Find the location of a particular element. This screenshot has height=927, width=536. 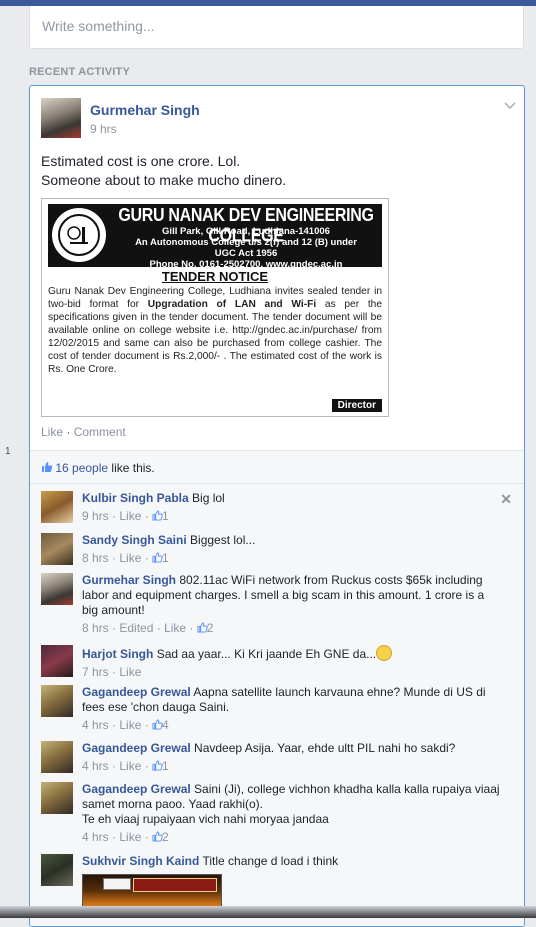

bottom-edge is located at coordinates (268, 912).